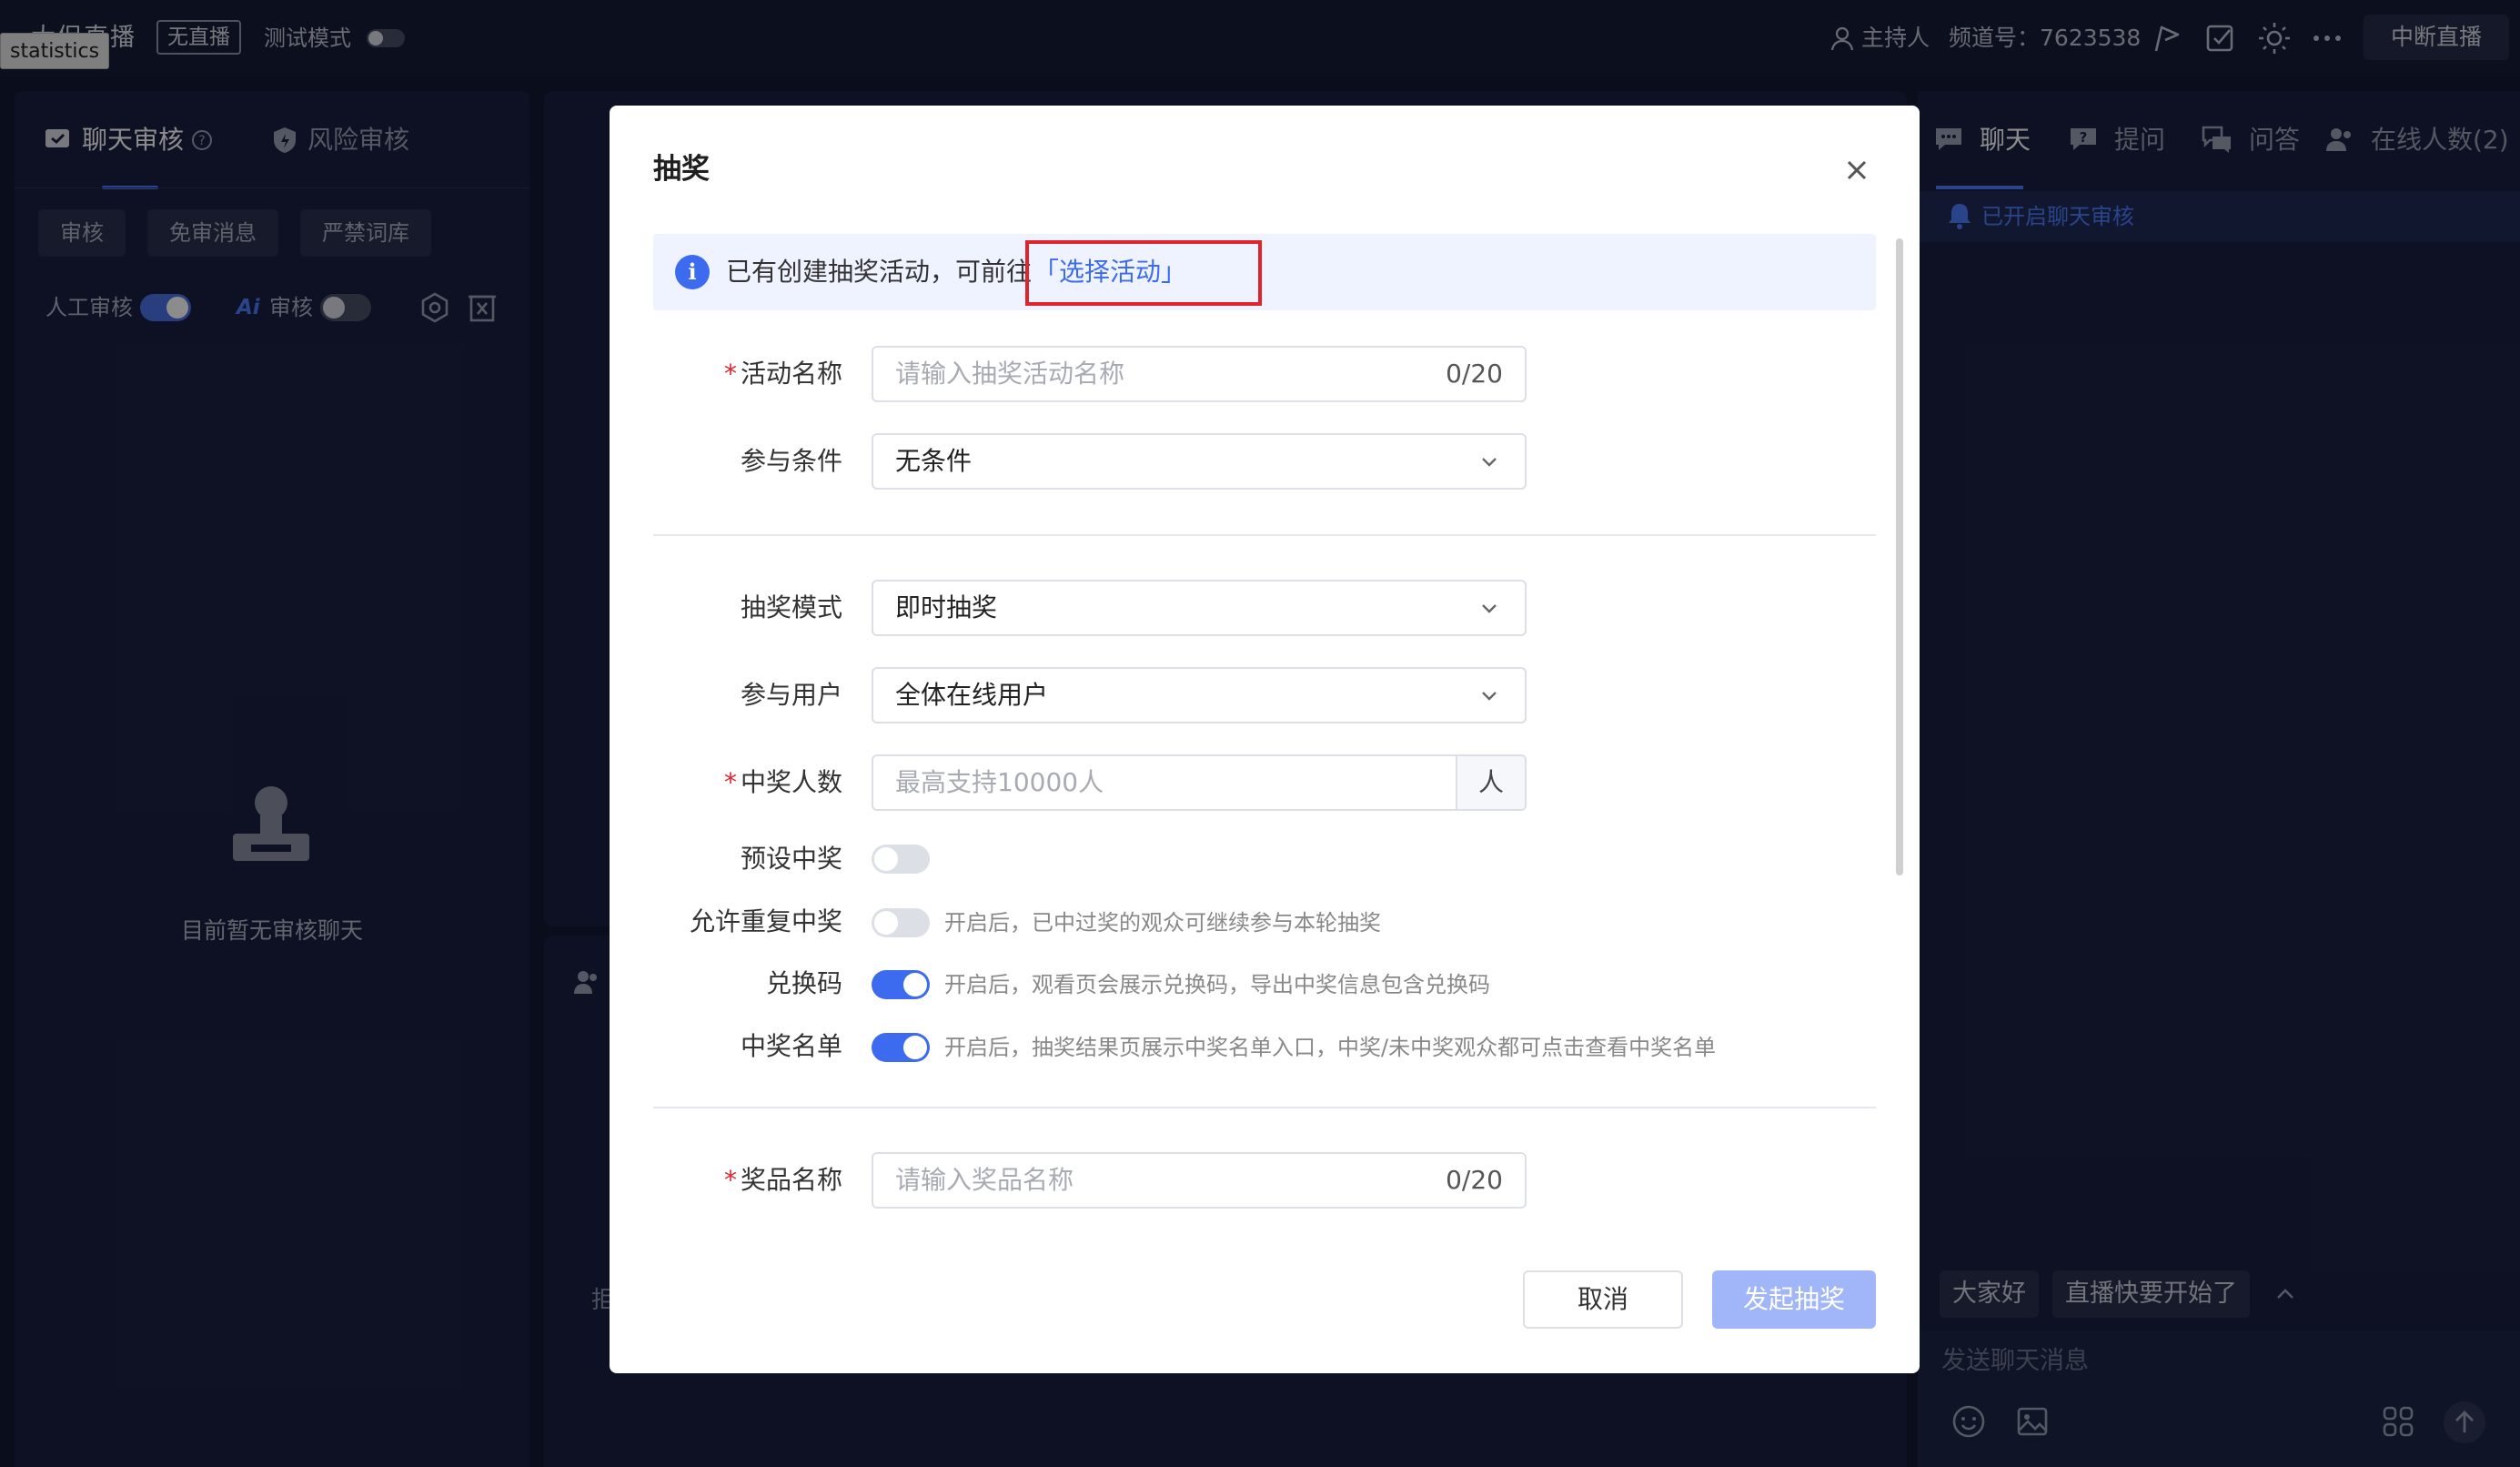 The height and width of the screenshot is (1467, 2520). Describe the element at coordinates (1794, 1299) in the screenshot. I see `start-lottery-button: 发起抽奖` at that location.